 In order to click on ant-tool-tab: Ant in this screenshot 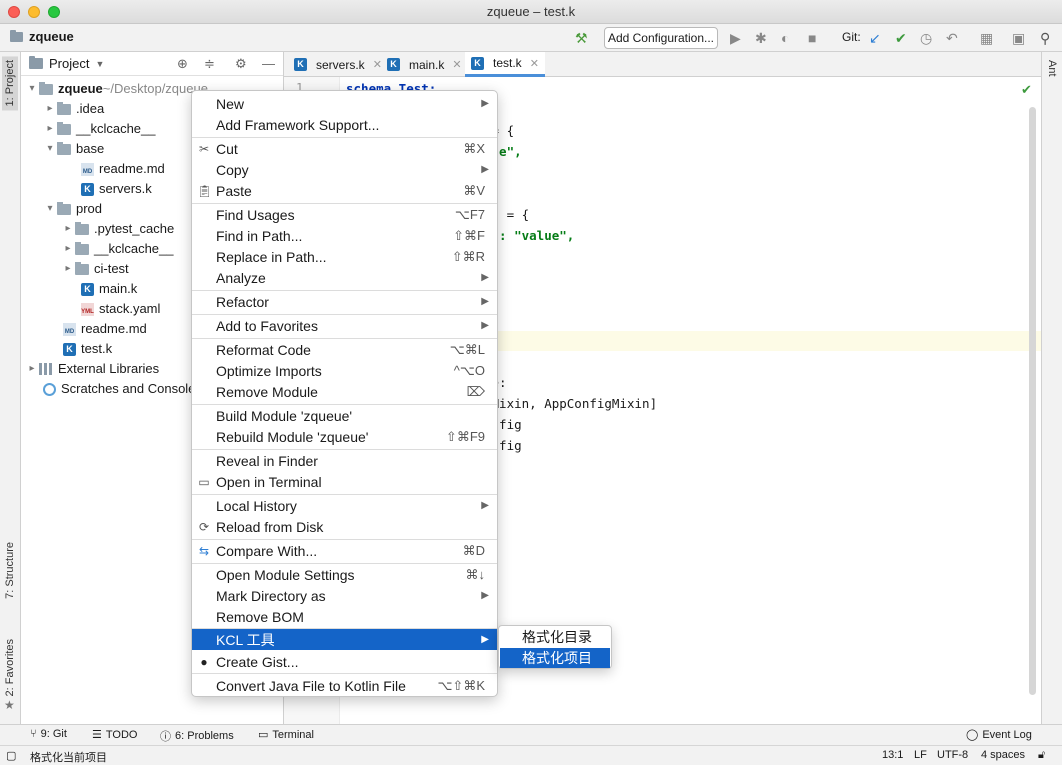, I will do `click(1052, 68)`.